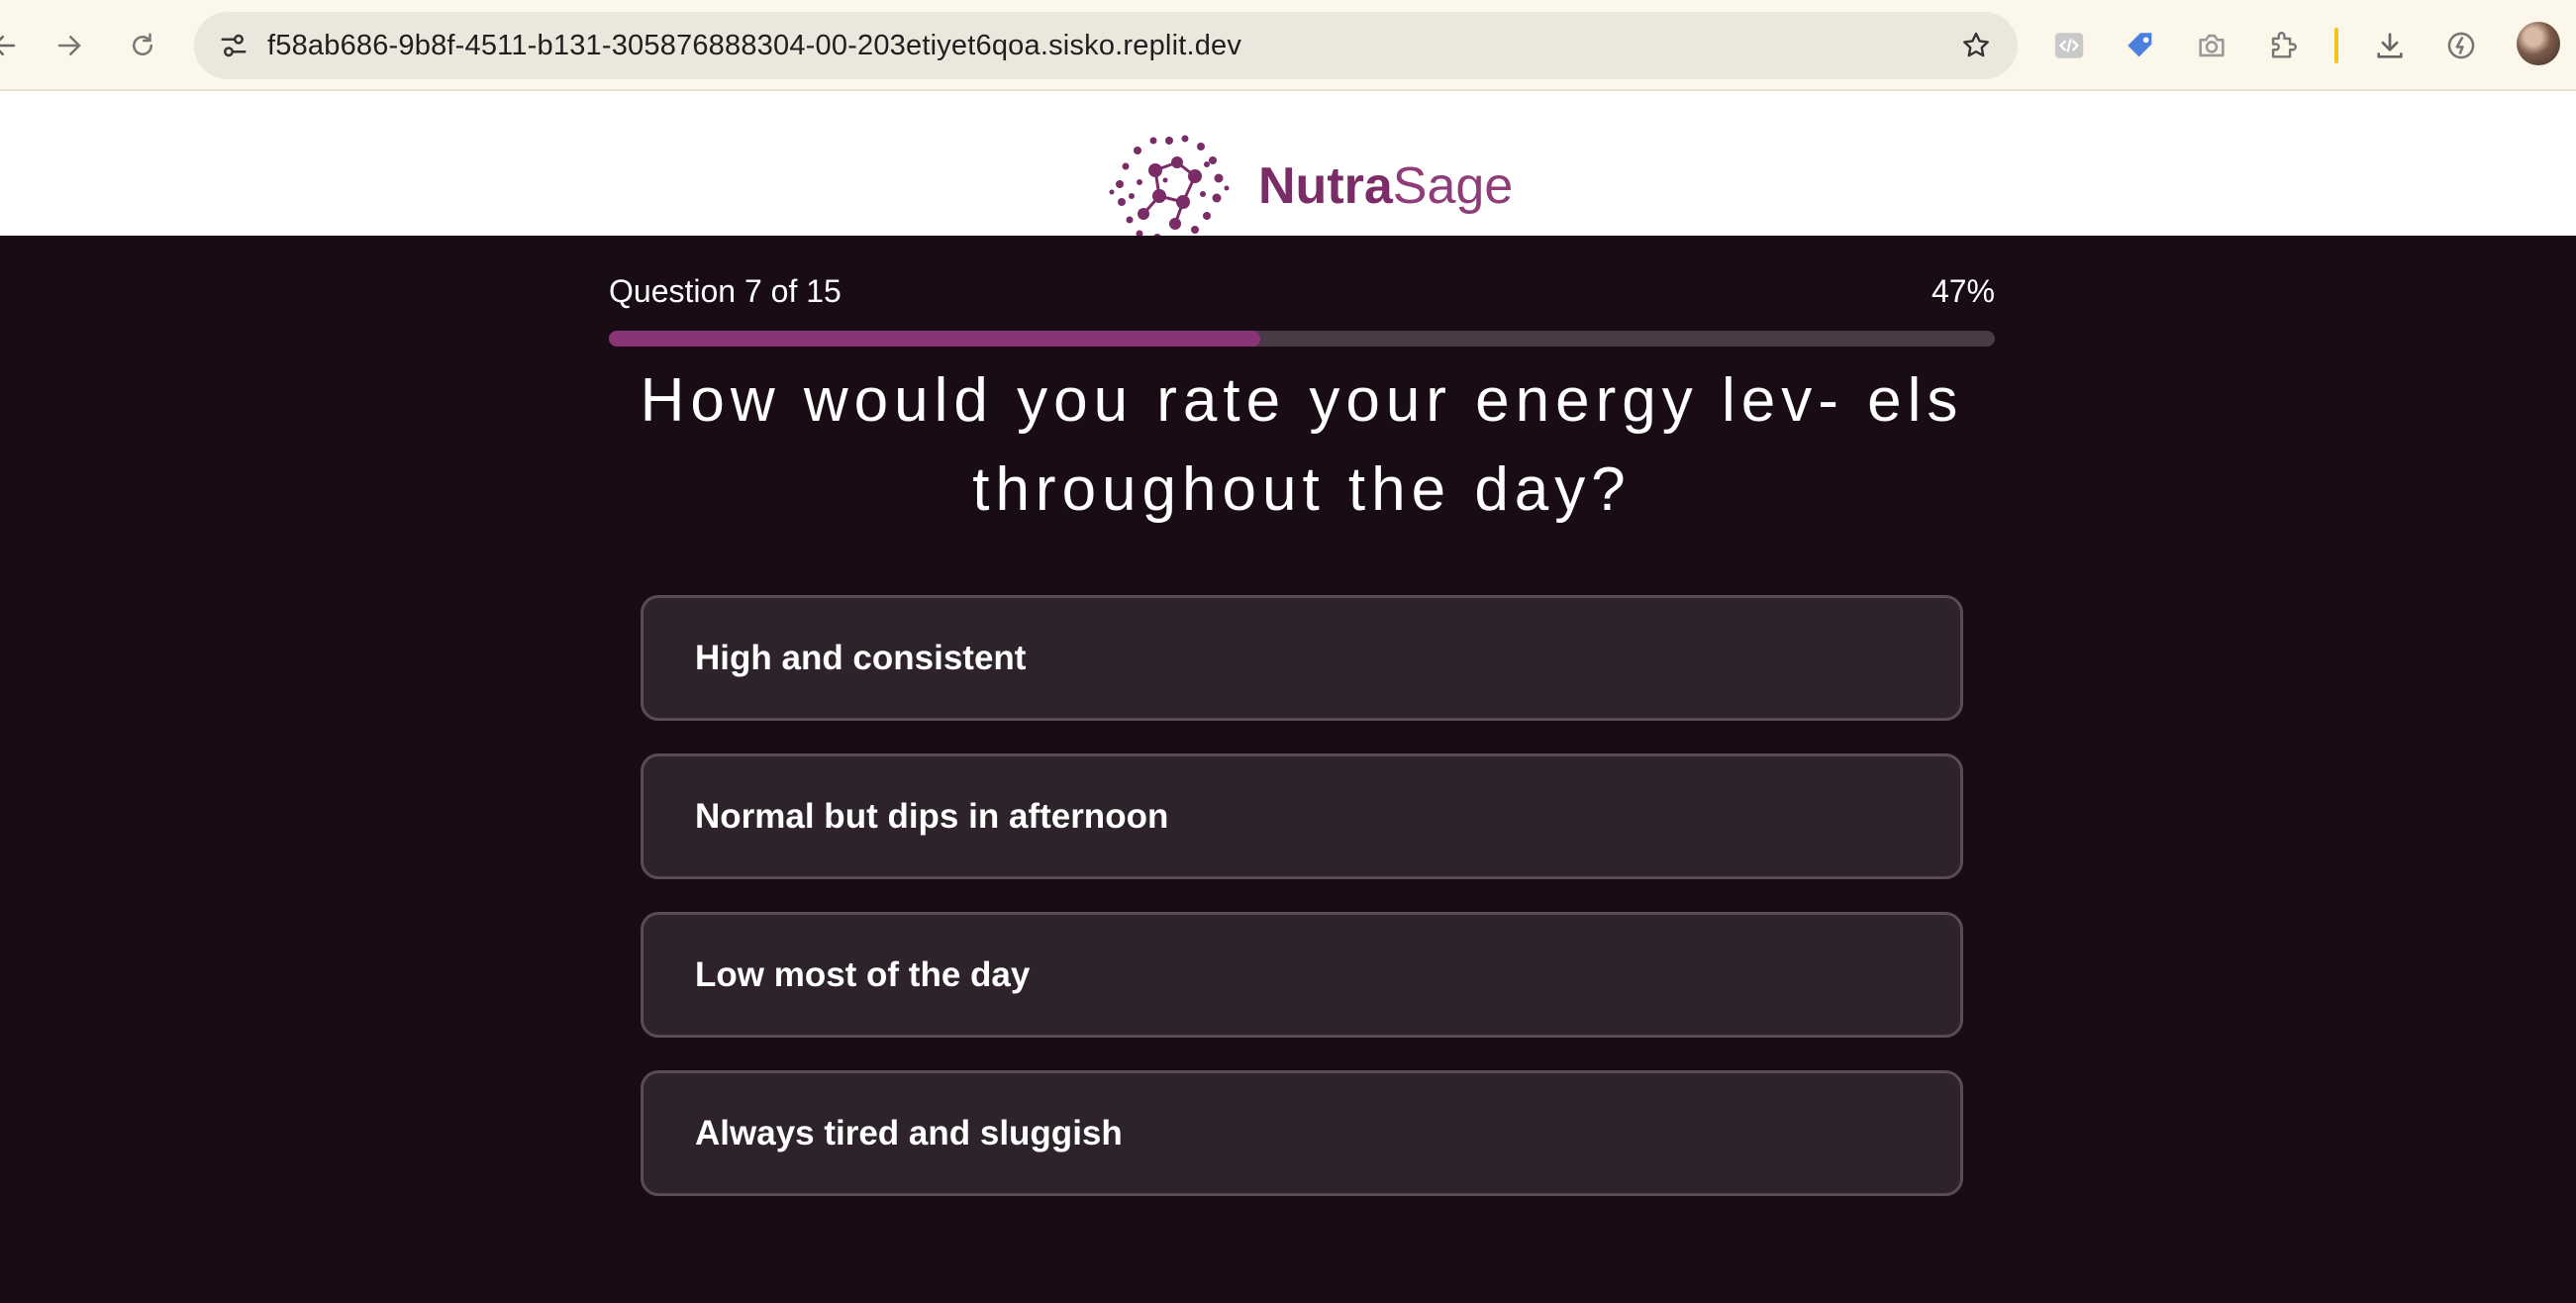  I want to click on answer-option: Always tired and sluggish, so click(1302, 1133).